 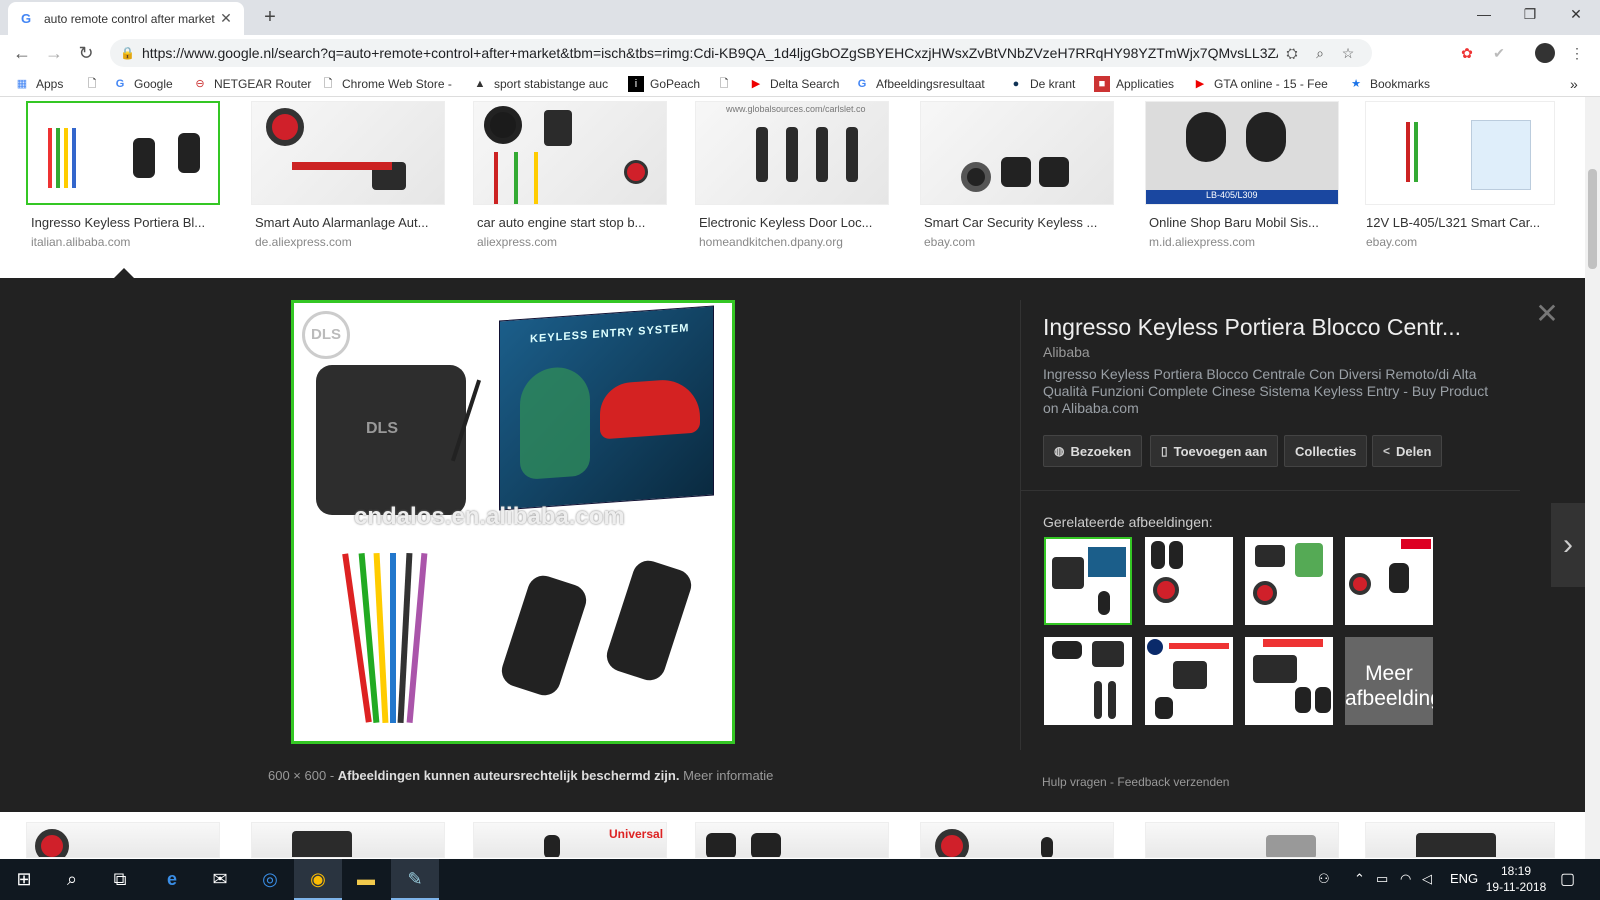 I want to click on close-window-button: ✕, so click(x=1576, y=15).